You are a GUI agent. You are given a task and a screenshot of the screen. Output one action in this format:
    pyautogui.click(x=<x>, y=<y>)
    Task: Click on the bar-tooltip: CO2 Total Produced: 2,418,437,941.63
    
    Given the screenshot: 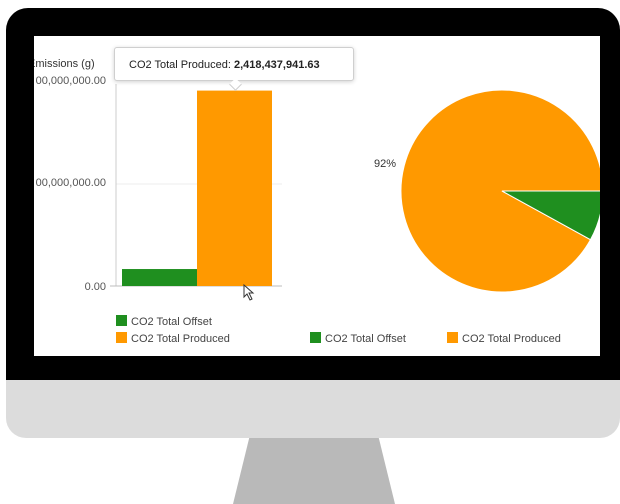 What is the action you would take?
    pyautogui.click(x=234, y=64)
    